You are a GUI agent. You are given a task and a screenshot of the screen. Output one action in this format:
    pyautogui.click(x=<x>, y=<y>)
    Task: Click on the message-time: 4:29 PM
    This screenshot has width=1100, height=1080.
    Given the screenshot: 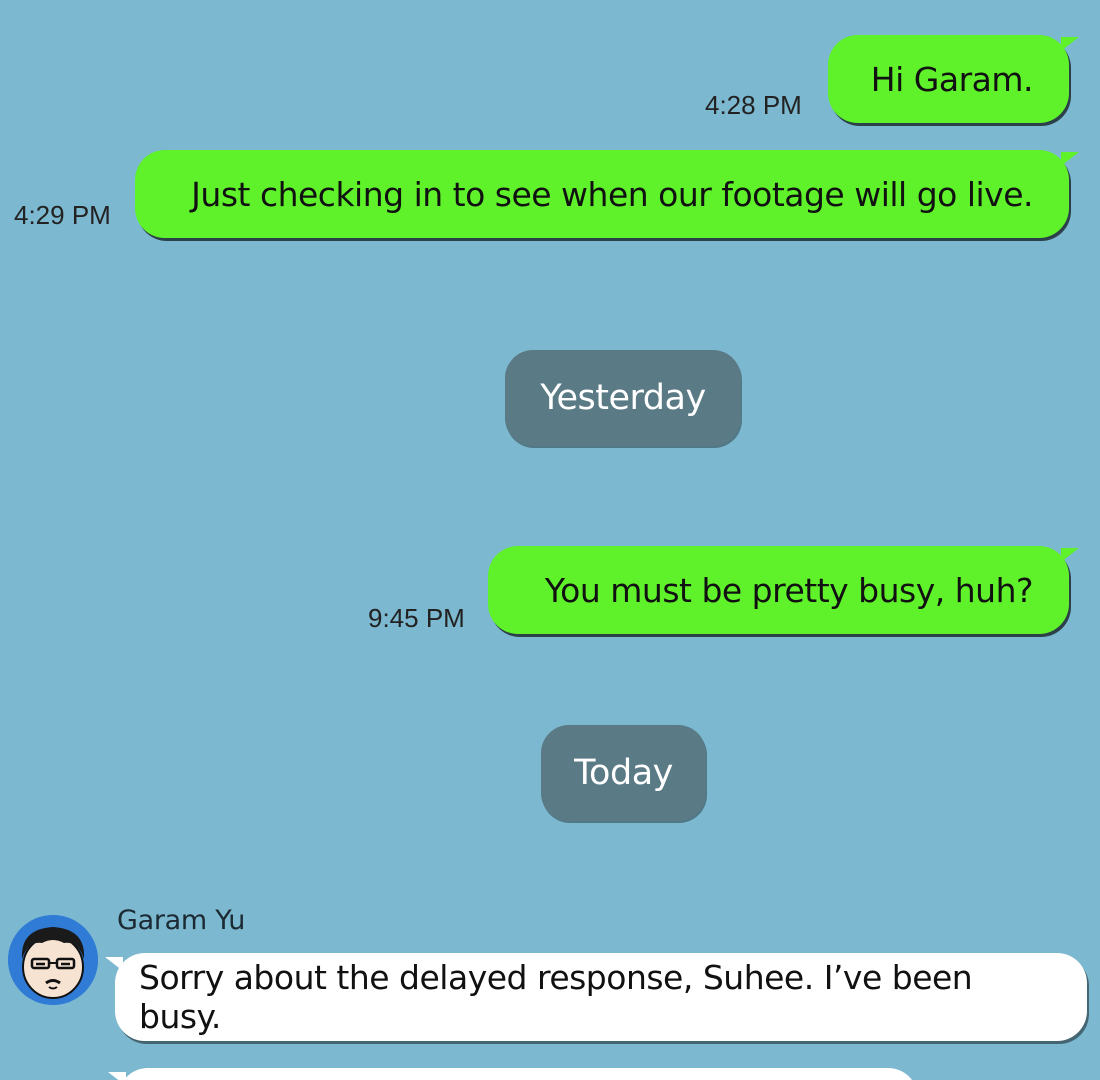 What is the action you would take?
    pyautogui.click(x=62, y=215)
    